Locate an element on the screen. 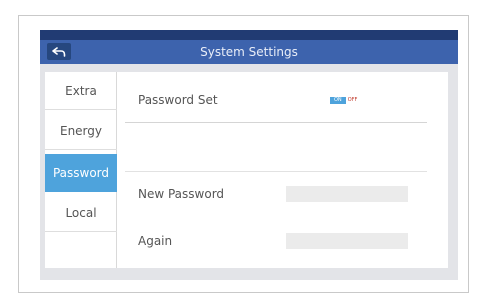 The width and height of the screenshot is (487, 304). back-arrow-icon is located at coordinates (59, 51).